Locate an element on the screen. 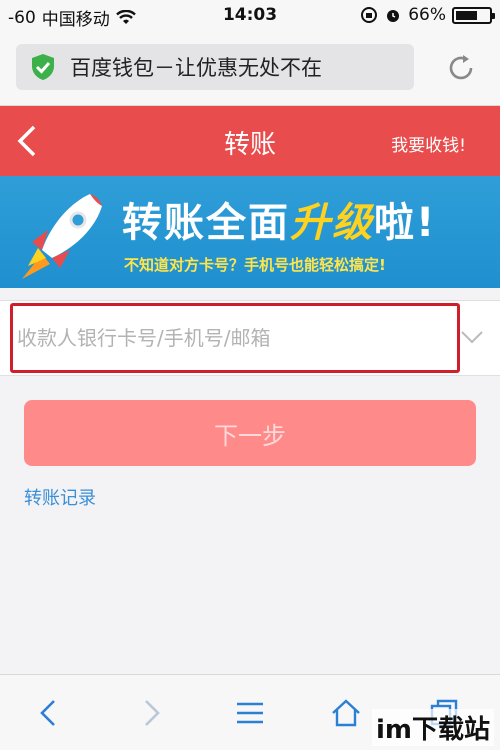  banner-headline-accent: 升级 is located at coordinates (332, 223).